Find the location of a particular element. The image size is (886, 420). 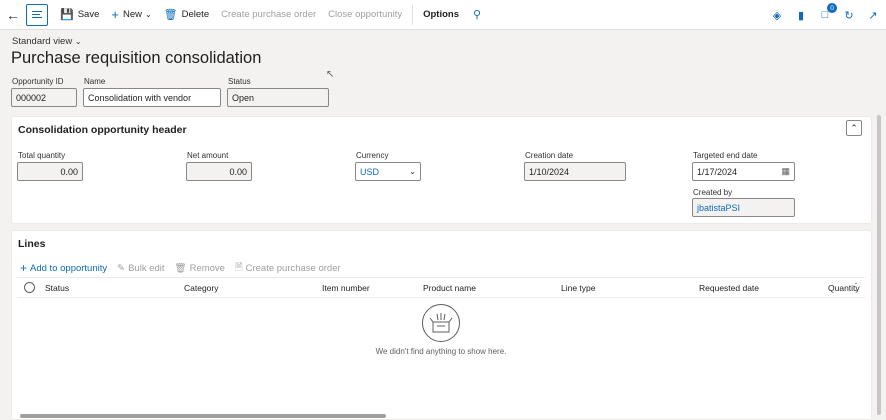

delete-label: Delete is located at coordinates (195, 14).